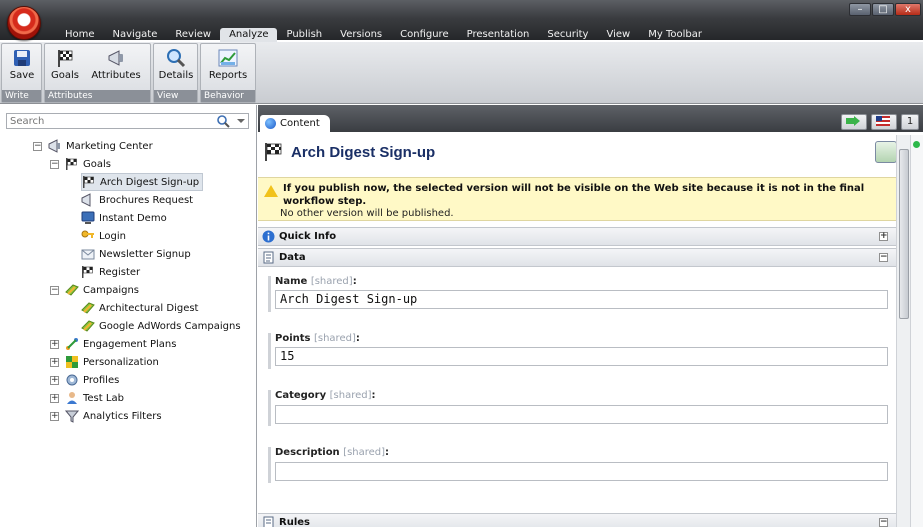  Describe the element at coordinates (590, 118) in the screenshot. I see `editor-tab-bar: Content 1` at that location.